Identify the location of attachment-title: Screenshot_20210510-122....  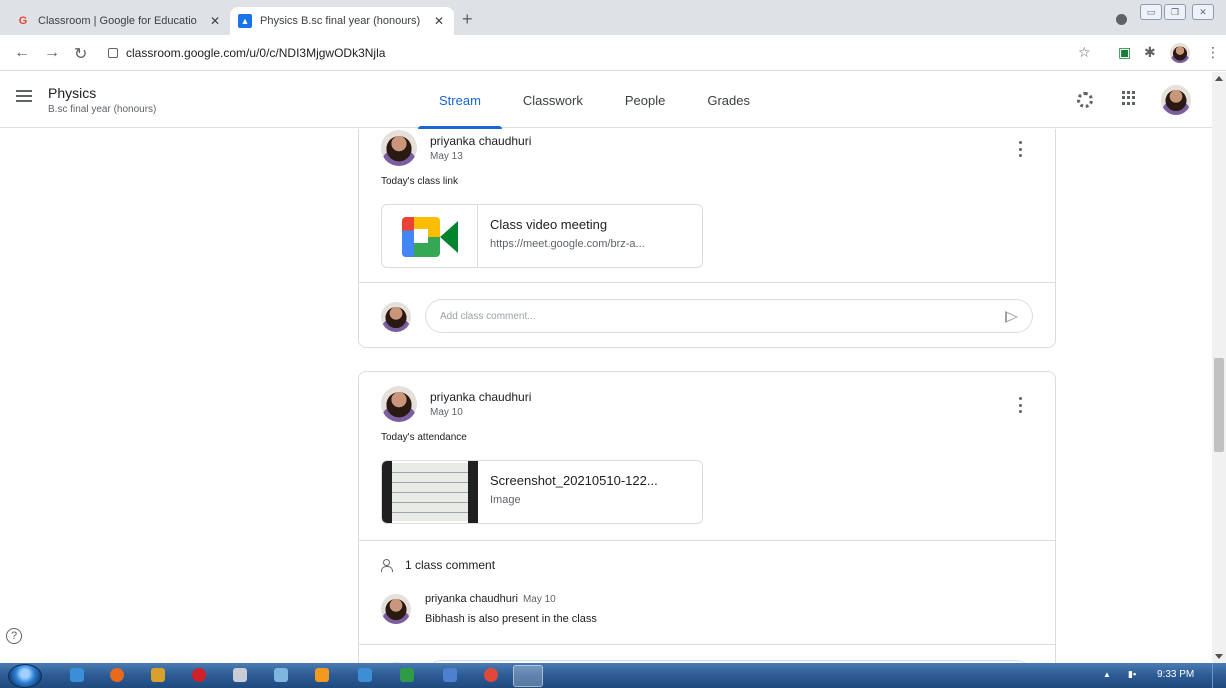
(574, 480).